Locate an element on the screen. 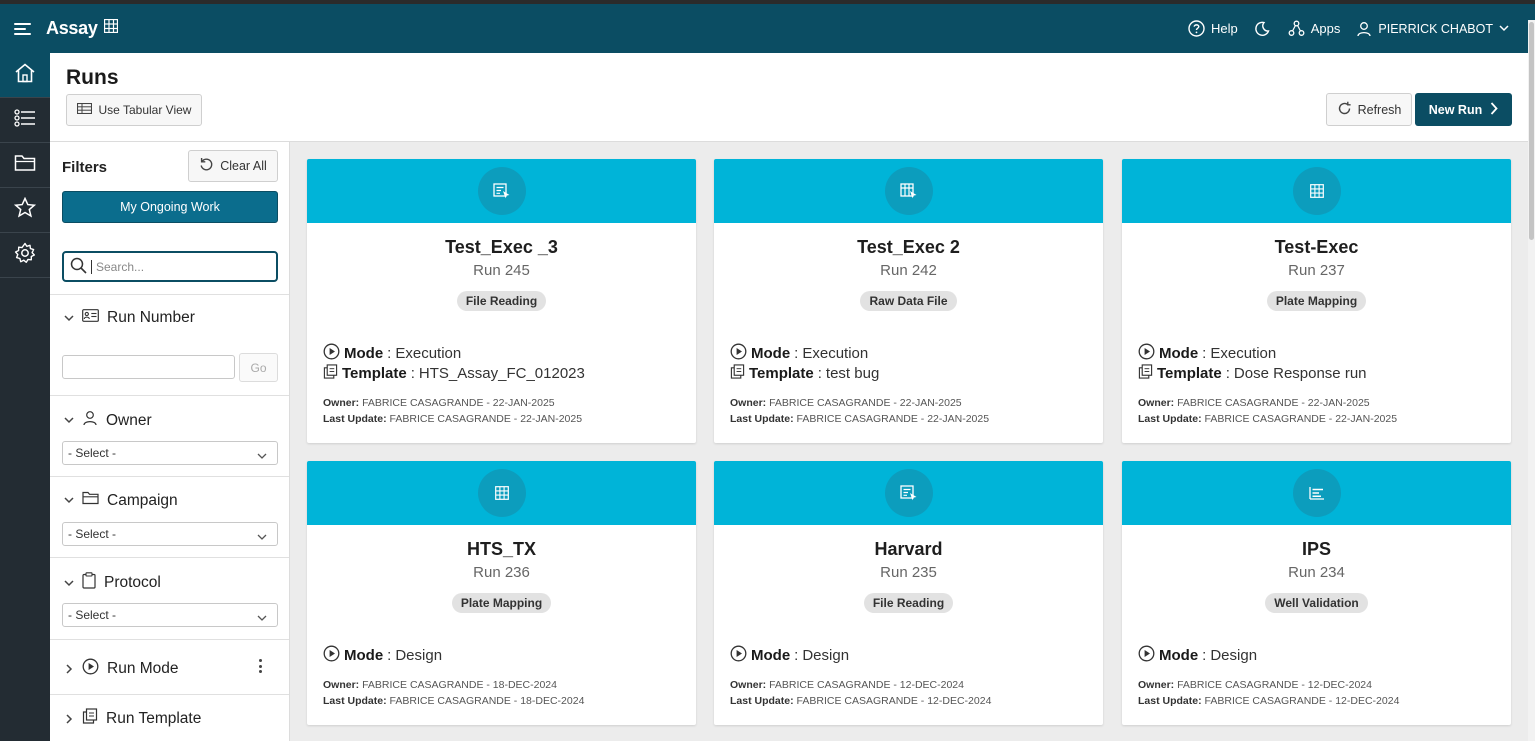 Image resolution: width=1535 pixels, height=741 pixels. filter-run-template-label: Run Template is located at coordinates (154, 718).